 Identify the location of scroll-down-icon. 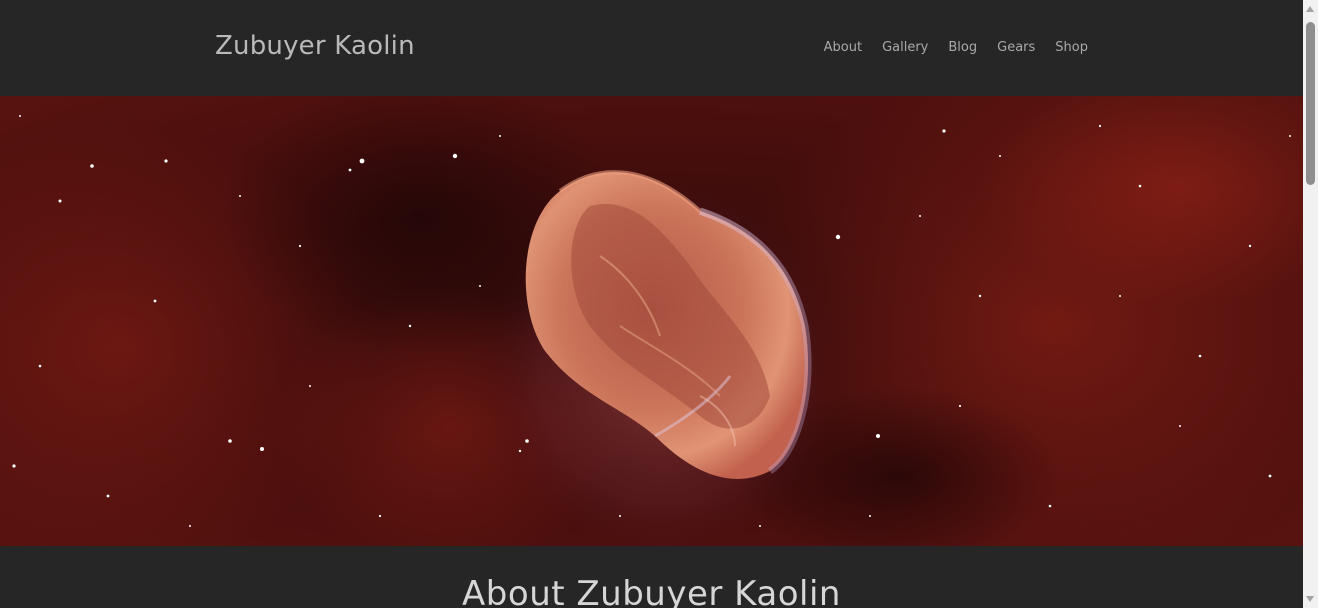
(1310, 599).